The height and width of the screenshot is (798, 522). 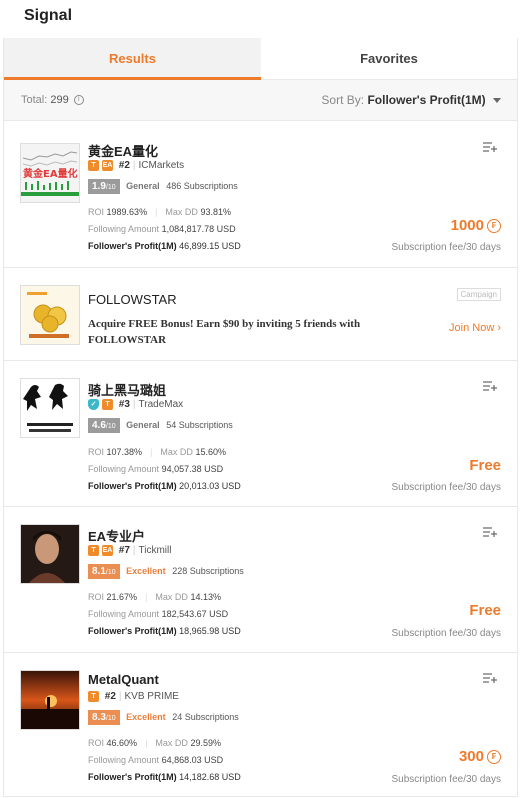 What do you see at coordinates (104, 186) in the screenshot?
I see `score-badge: 1.9/10` at bounding box center [104, 186].